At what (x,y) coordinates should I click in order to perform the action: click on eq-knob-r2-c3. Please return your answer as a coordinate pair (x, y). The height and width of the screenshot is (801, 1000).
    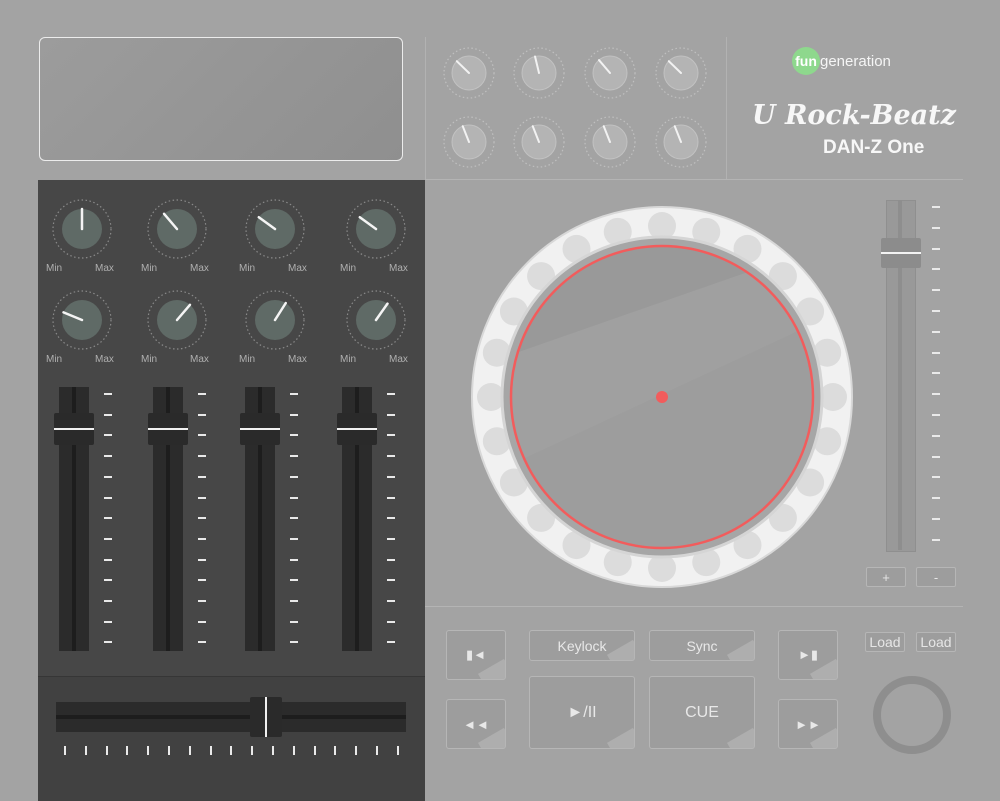
    Looking at the image, I should click on (275, 320).